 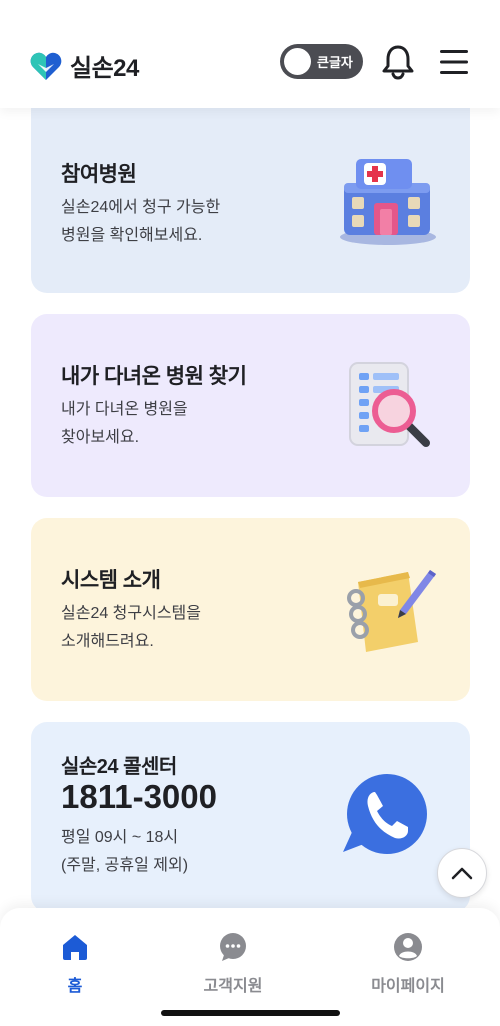 I want to click on card-desc-line: (주말, 공휴일 제외), so click(x=125, y=865).